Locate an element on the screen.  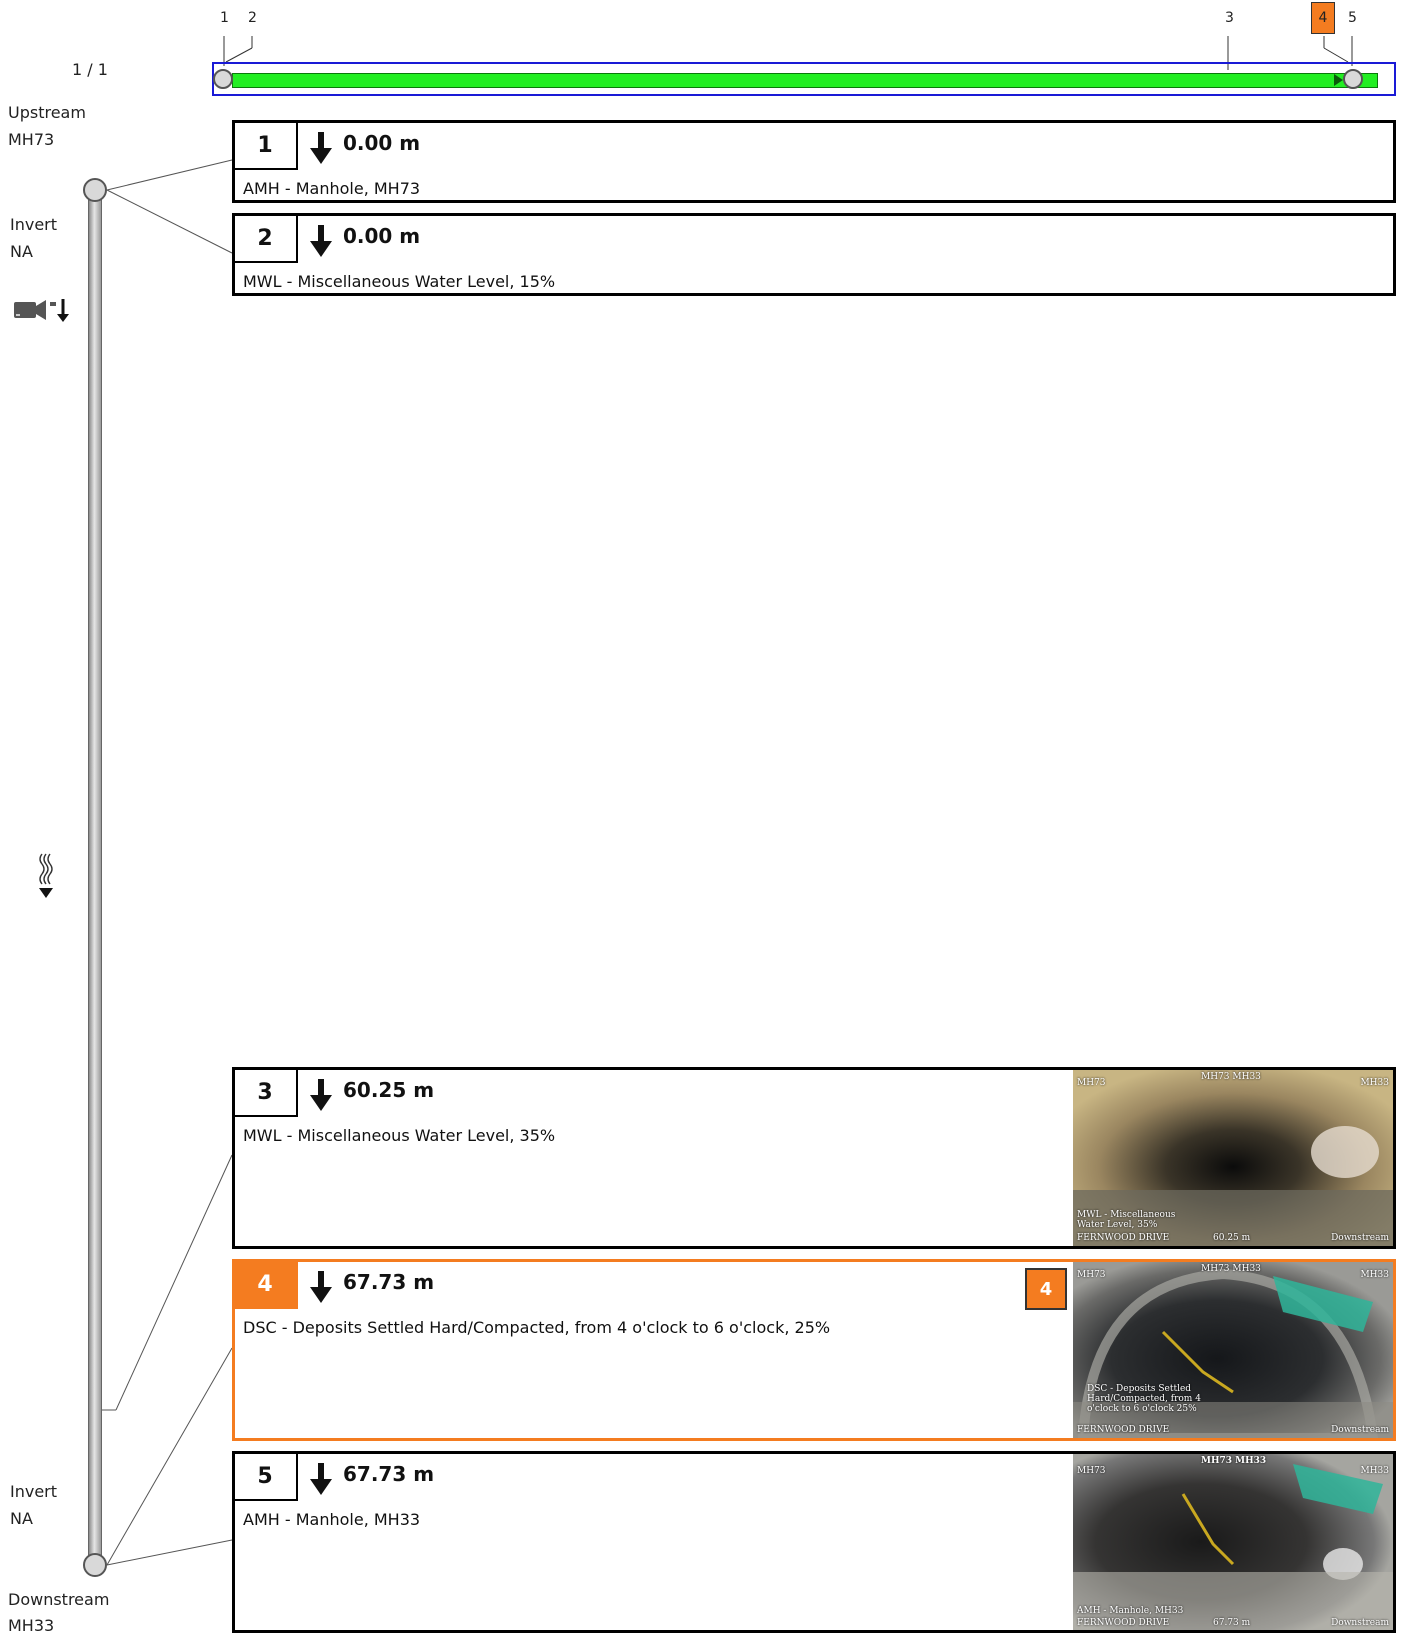
event-number: 4 is located at coordinates (266, 1285).